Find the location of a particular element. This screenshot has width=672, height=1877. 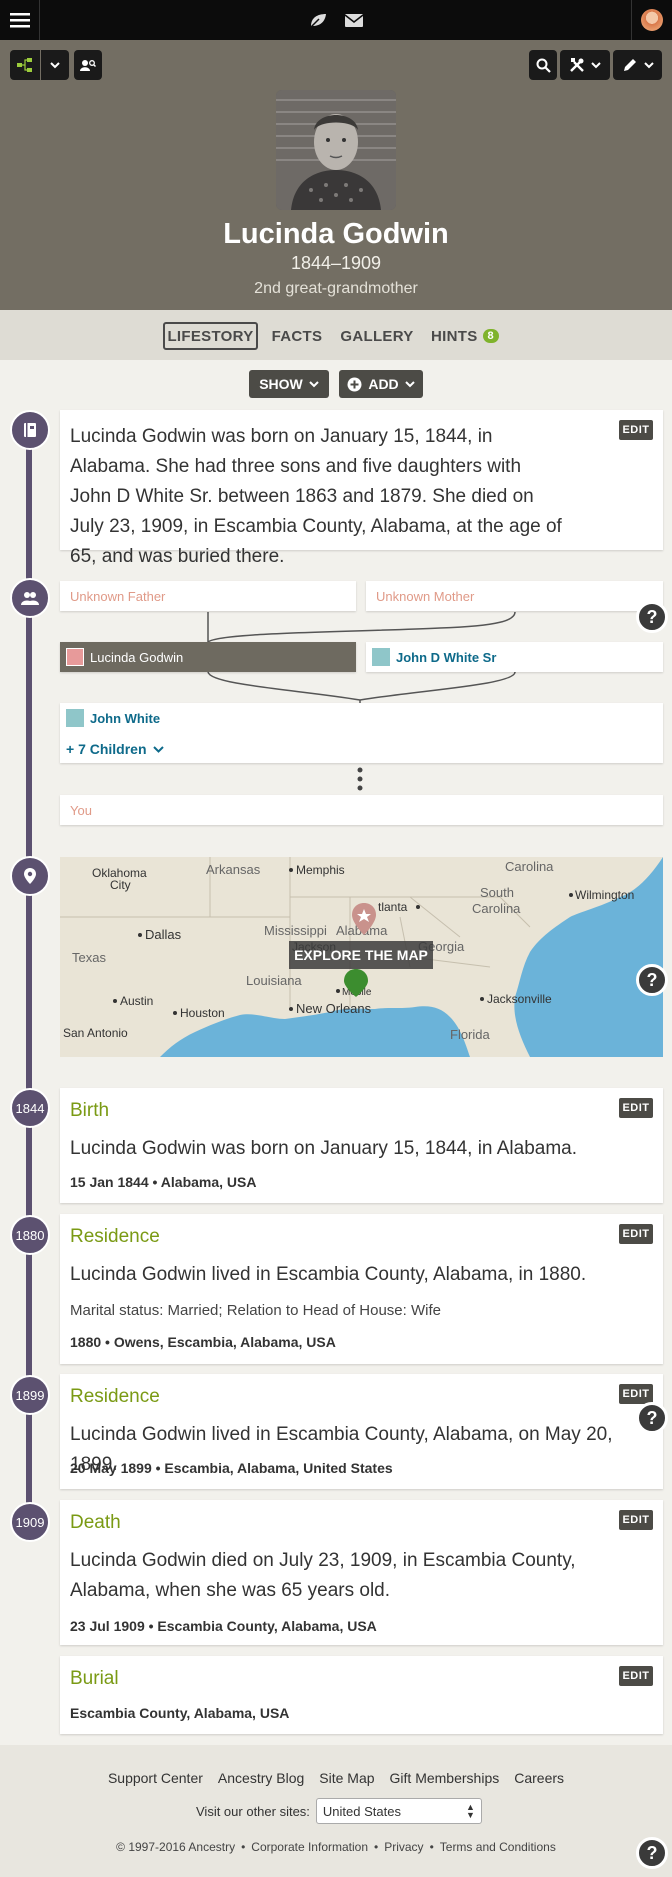

svg-text: San Antonio is located at coordinates (95, 1033).